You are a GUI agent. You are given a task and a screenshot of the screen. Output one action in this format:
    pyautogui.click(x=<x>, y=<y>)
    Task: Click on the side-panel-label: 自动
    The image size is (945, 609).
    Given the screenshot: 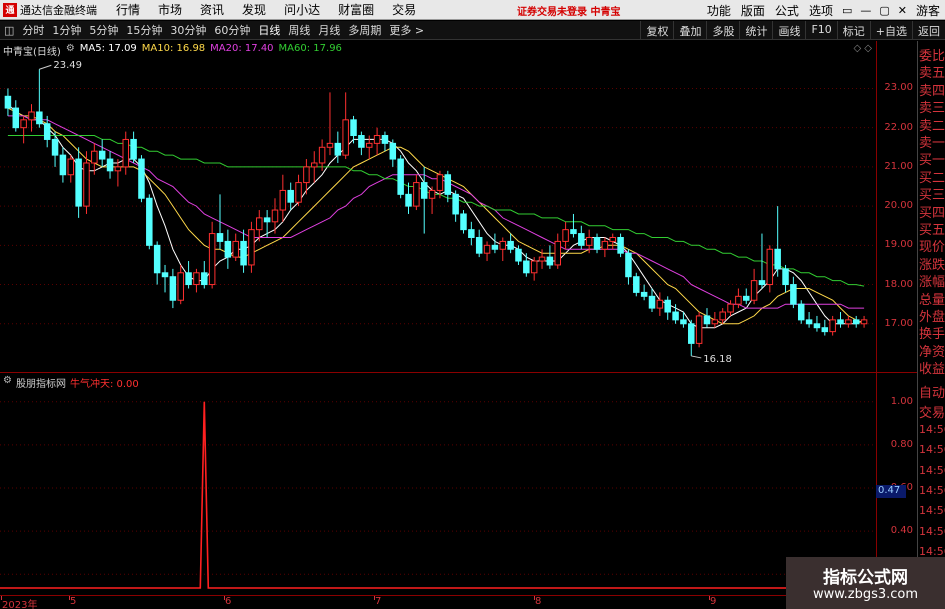 What is the action you would take?
    pyautogui.click(x=932, y=391)
    